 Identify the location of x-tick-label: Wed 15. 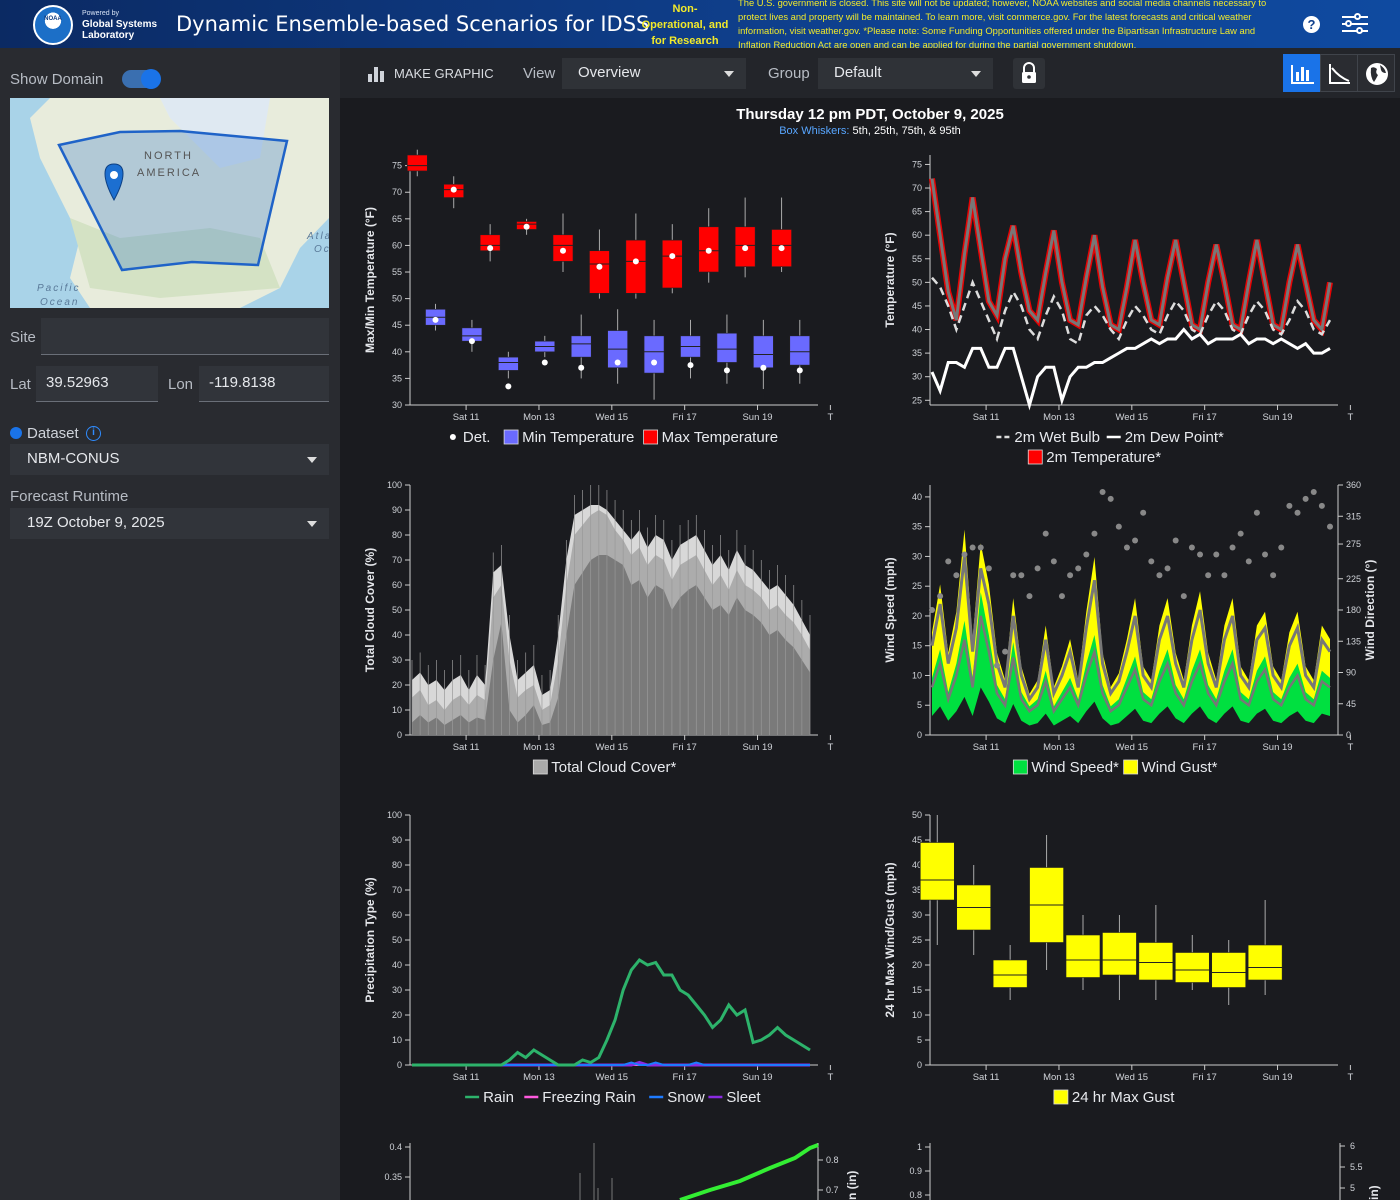
(1132, 417).